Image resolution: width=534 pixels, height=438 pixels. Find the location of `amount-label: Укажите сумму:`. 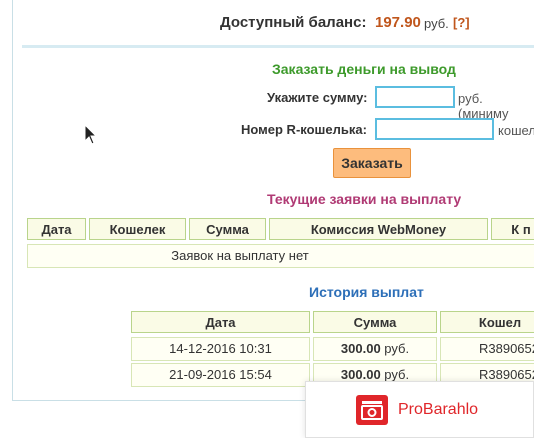

amount-label: Укажите сумму: is located at coordinates (317, 97).